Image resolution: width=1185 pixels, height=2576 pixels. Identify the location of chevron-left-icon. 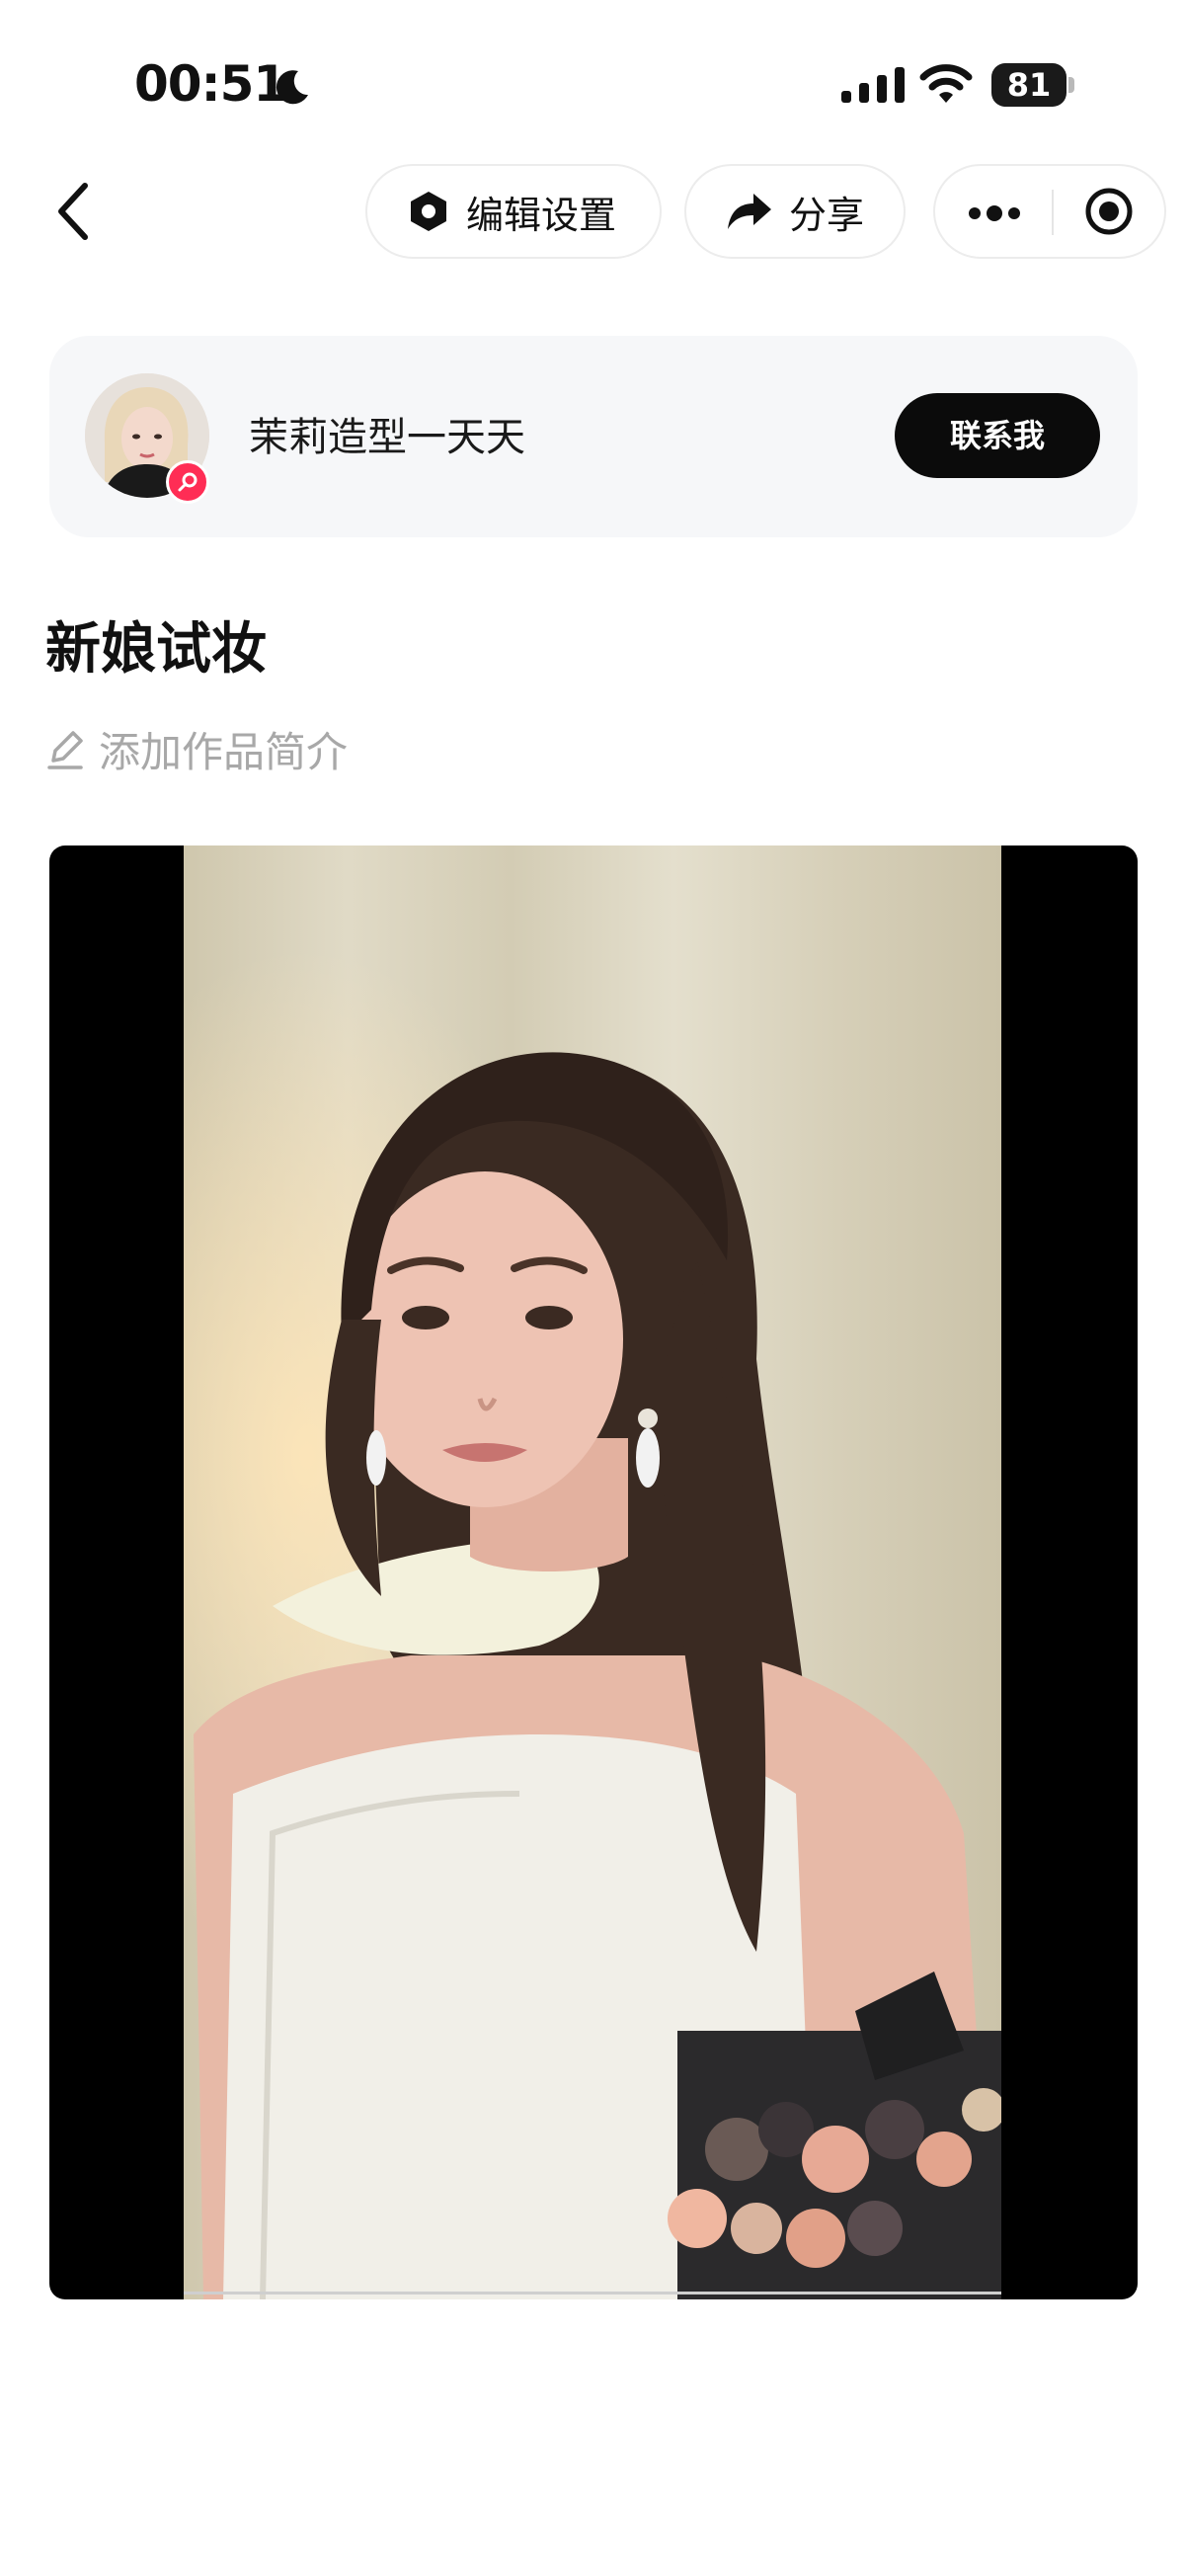
(73, 211).